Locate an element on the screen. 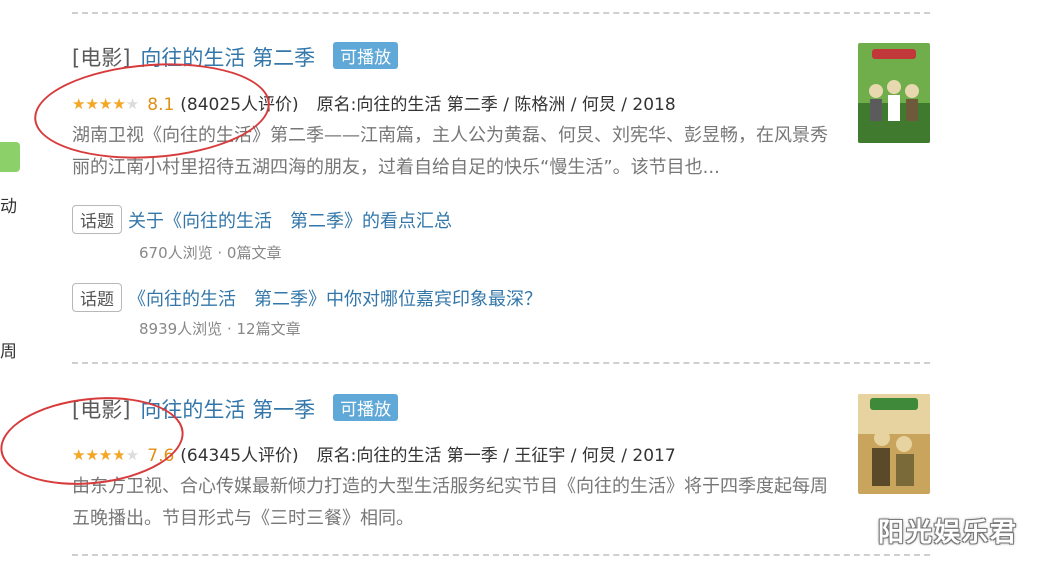 This screenshot has height=564, width=1042. topic-item: 话题 关于《向往的生活 第二季》的看点汇总 is located at coordinates (262, 219).